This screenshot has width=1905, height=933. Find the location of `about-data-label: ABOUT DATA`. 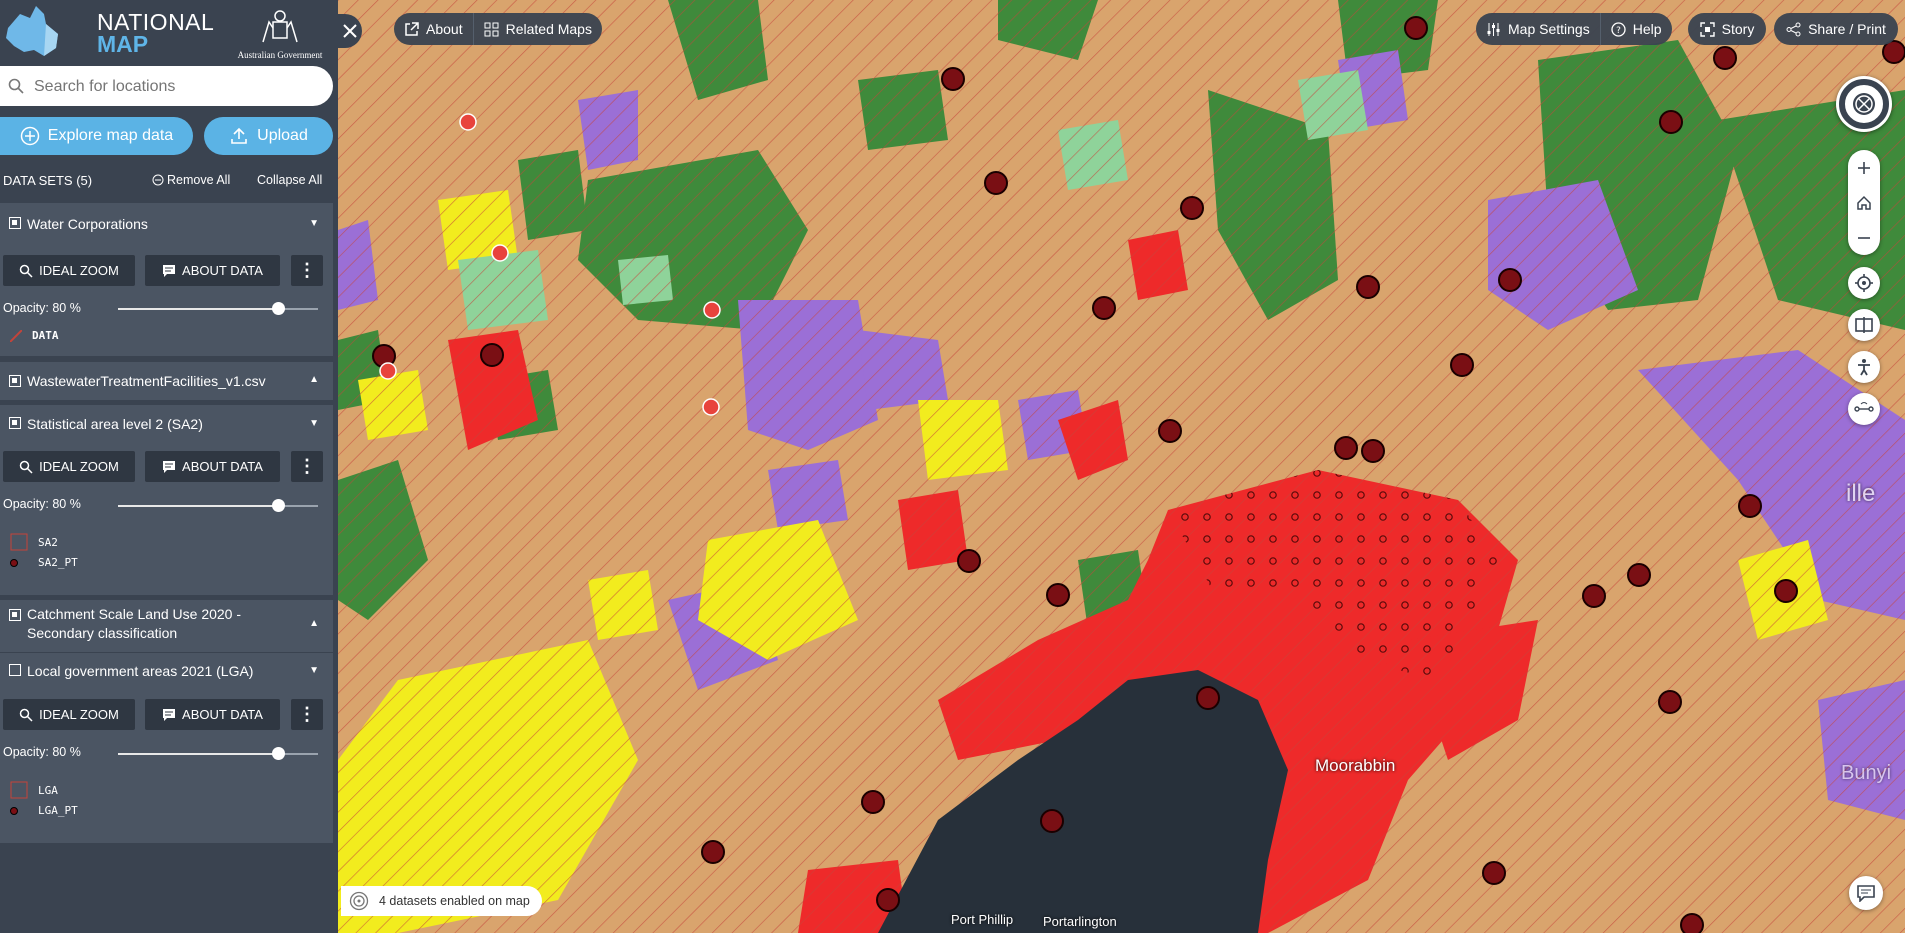

about-data-label: ABOUT DATA is located at coordinates (222, 270).